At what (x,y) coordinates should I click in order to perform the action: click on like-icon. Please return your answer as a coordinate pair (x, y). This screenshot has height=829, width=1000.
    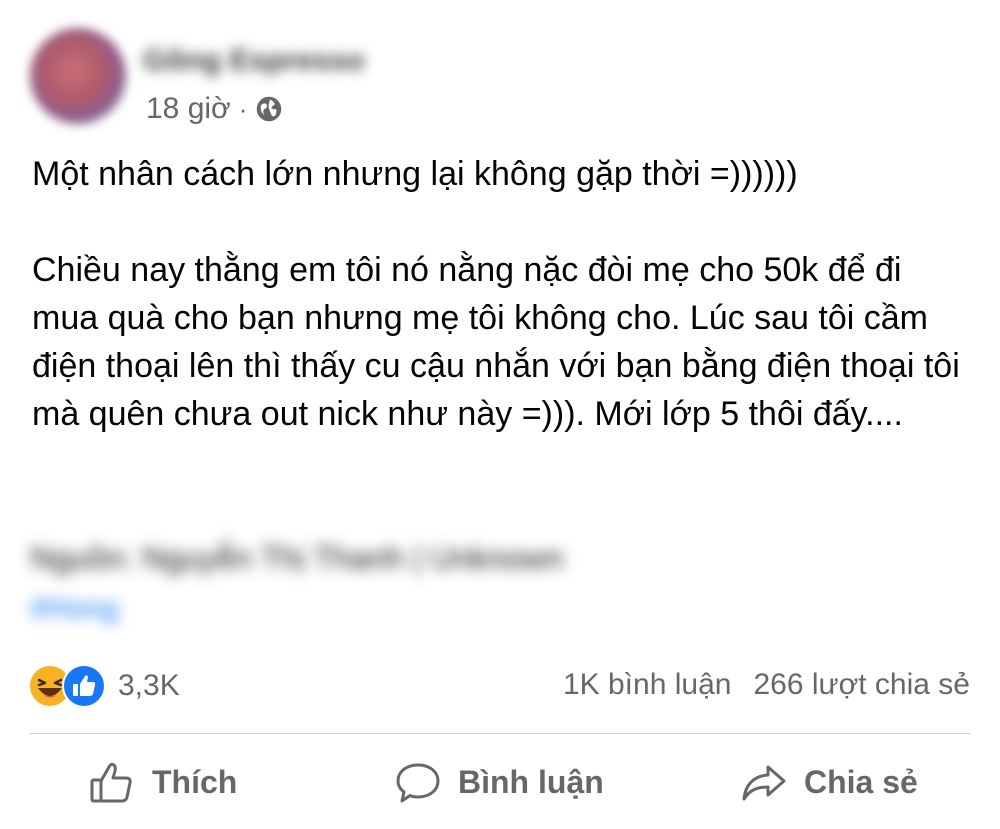
    Looking at the image, I should click on (84, 686).